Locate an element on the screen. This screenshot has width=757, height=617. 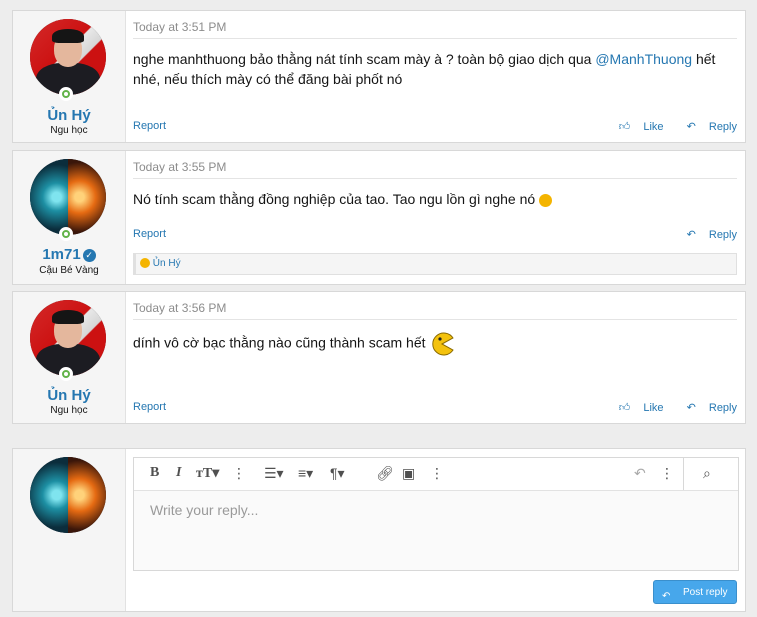
post-reply-button: ↶ Post reply is located at coordinates (695, 592).